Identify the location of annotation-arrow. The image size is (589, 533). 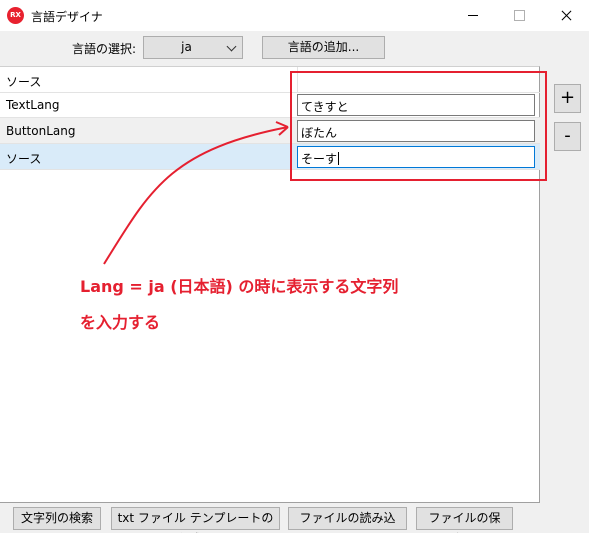
(196, 193).